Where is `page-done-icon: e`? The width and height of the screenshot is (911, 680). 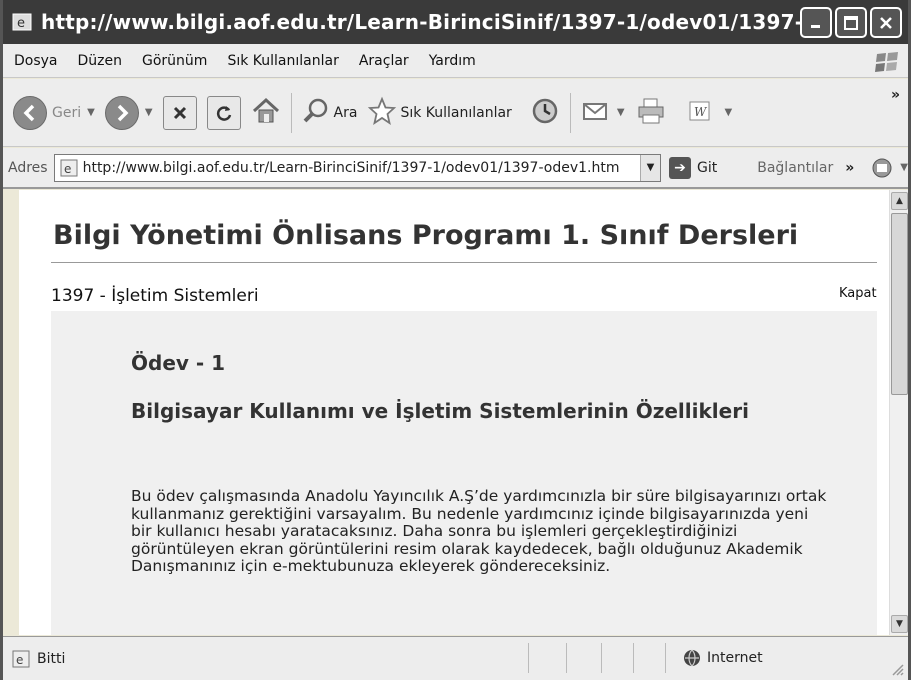 page-done-icon: e is located at coordinates (21, 658).